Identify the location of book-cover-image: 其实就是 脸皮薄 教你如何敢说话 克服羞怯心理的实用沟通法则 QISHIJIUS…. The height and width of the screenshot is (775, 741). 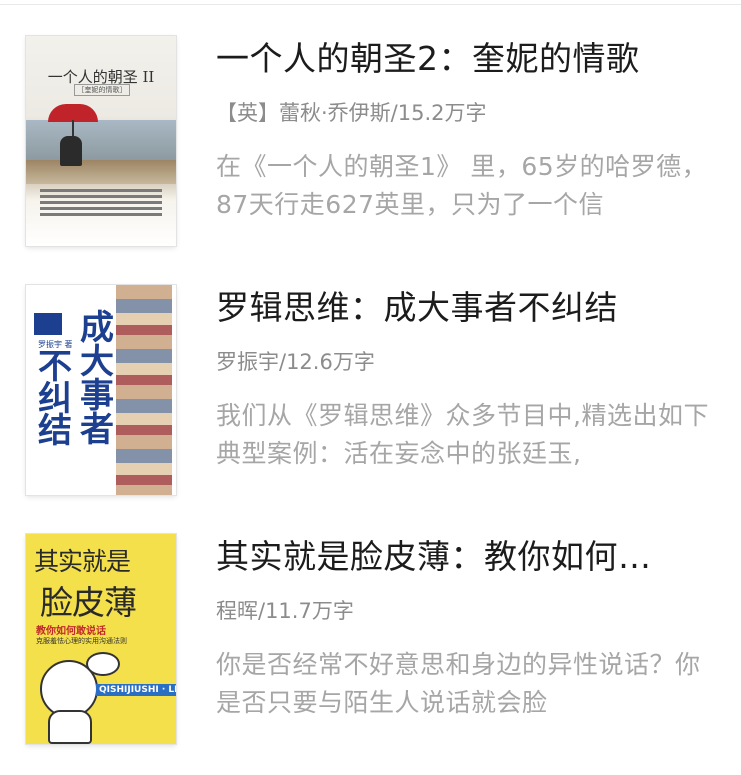
(101, 639).